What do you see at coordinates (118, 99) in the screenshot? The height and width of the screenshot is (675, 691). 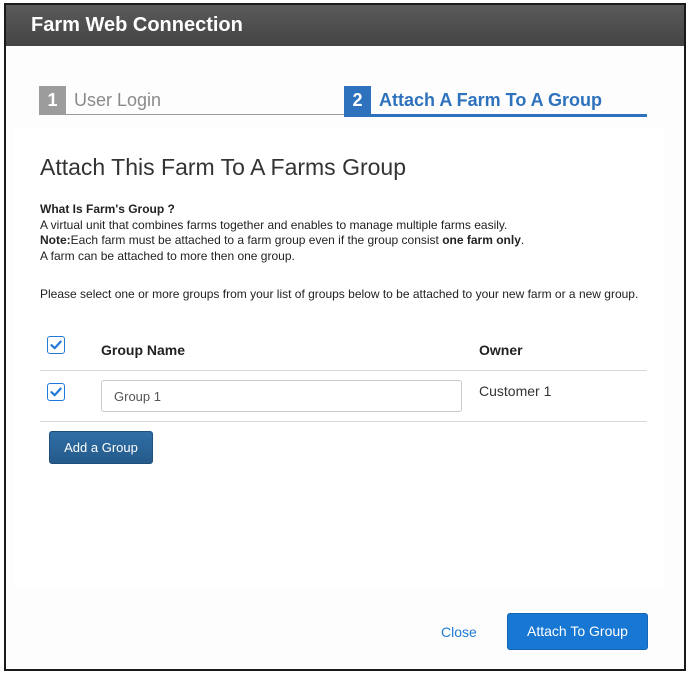 I see `step-label: User Login` at bounding box center [118, 99].